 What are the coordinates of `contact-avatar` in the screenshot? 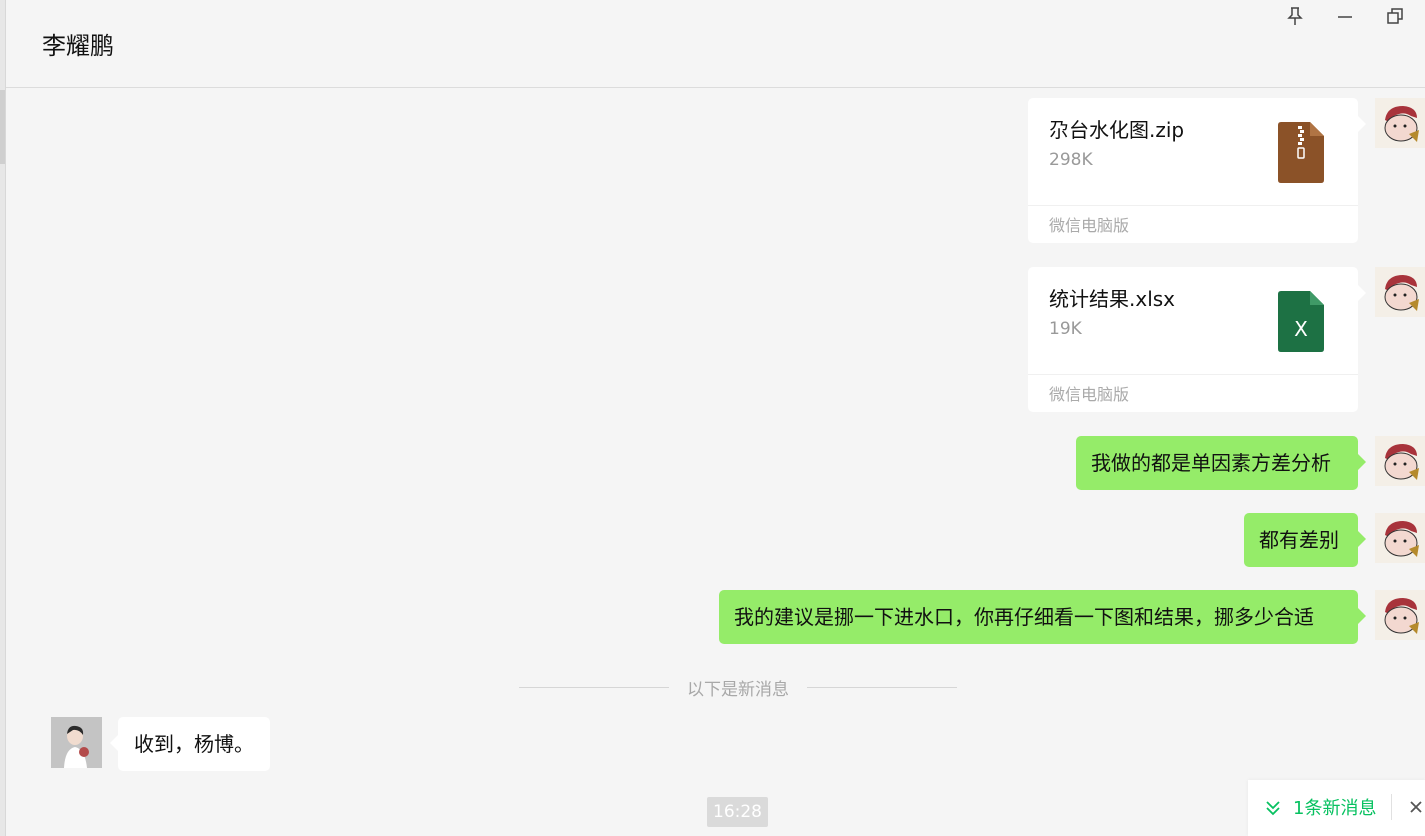 It's located at (76, 742).